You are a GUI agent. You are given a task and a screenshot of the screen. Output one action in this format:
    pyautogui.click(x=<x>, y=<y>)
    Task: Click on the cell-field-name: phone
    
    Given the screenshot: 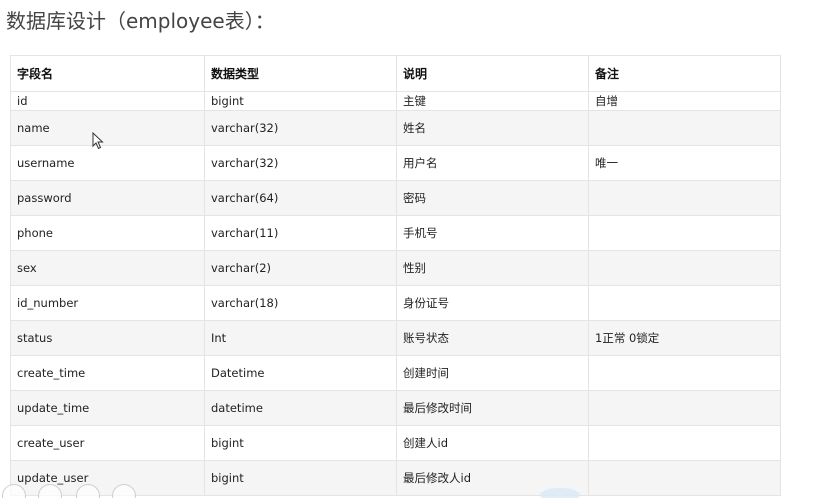 What is the action you would take?
    pyautogui.click(x=107, y=233)
    